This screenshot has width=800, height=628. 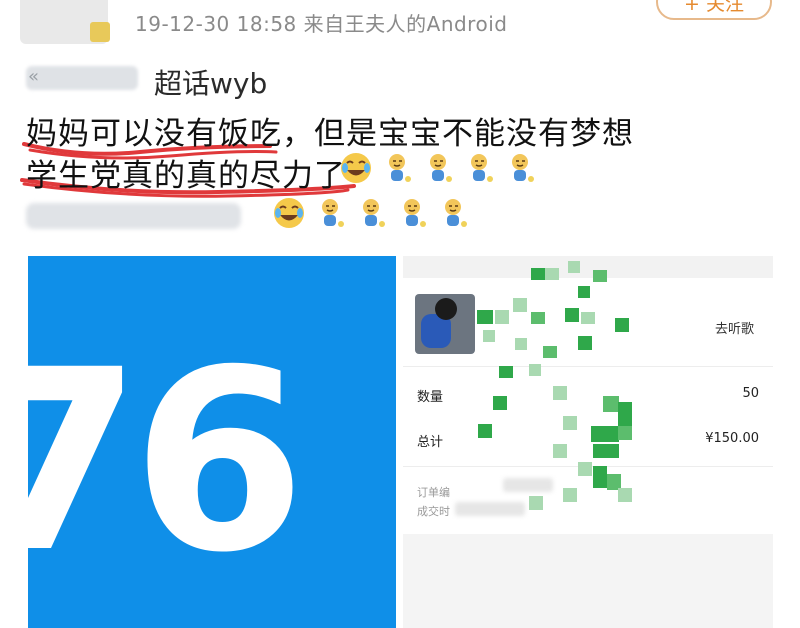 What do you see at coordinates (321, 24) in the screenshot?
I see `post-meta: 19-12-30 18:58 来自王夫人的Android` at bounding box center [321, 24].